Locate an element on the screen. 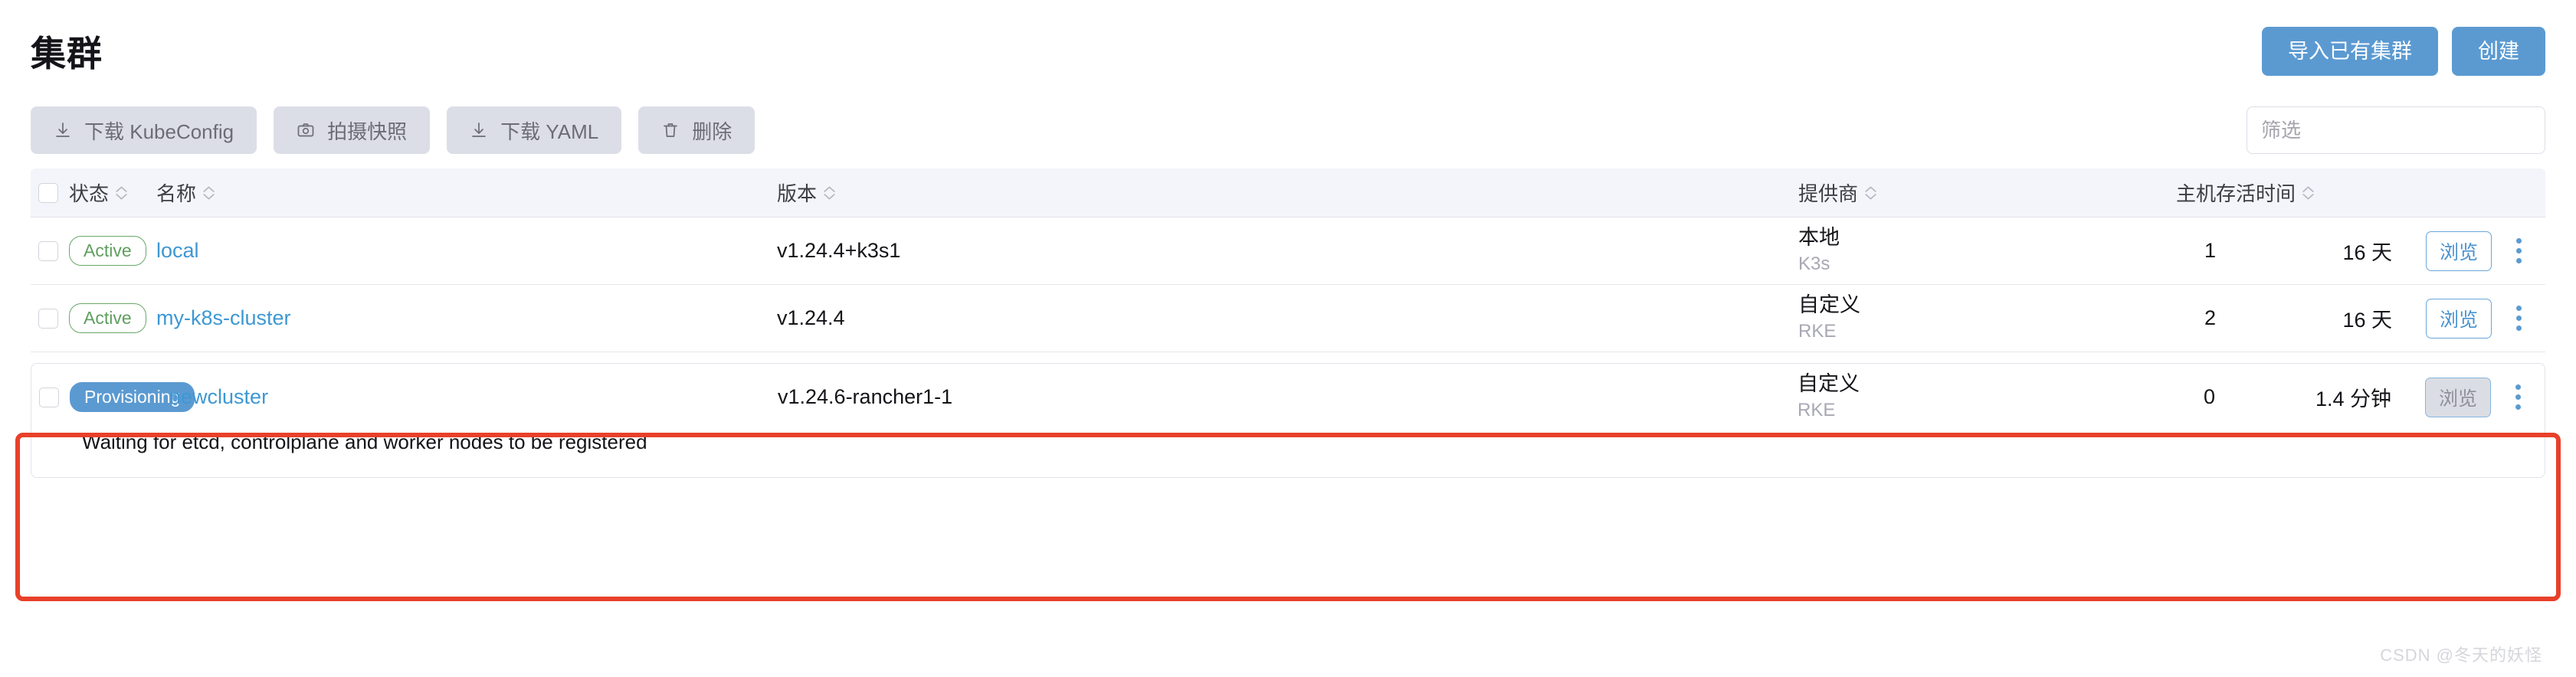 The image size is (2576, 677). column-header-hosts-label: 主机 is located at coordinates (2195, 194).